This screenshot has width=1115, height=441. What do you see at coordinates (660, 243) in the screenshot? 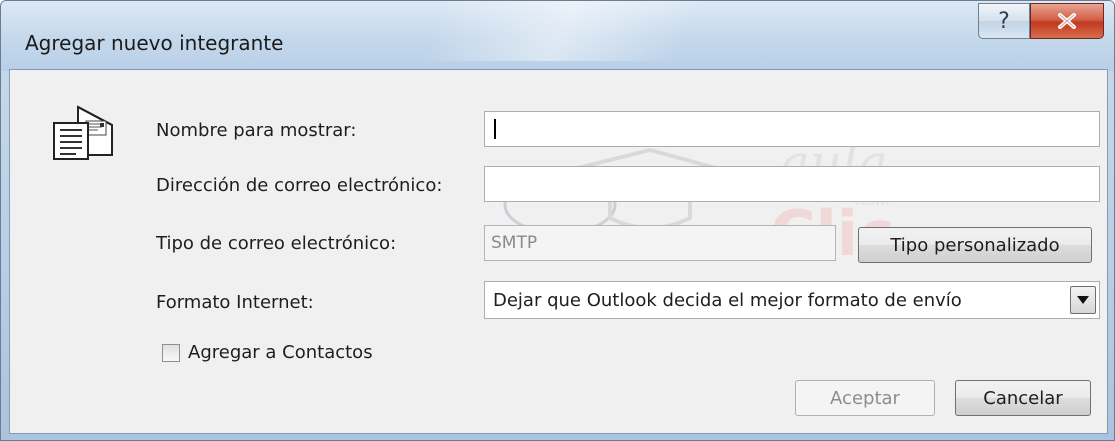
I see `email-type-input: SMTP` at bounding box center [660, 243].